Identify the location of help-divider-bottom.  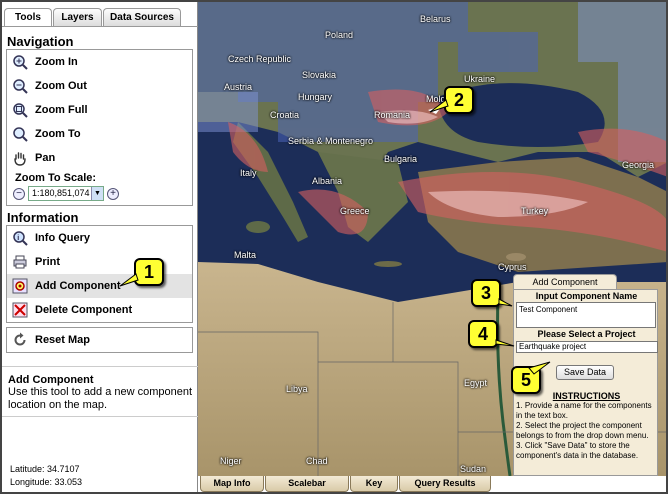
(100, 416).